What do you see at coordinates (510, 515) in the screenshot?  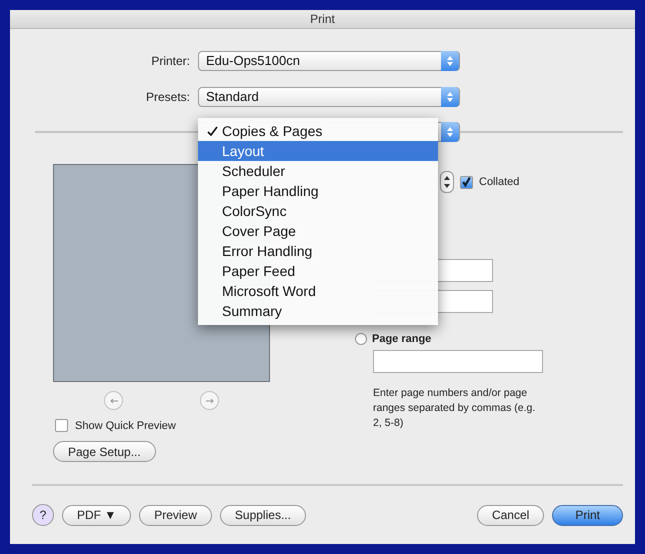 I see `dialog-button: Cancel` at bounding box center [510, 515].